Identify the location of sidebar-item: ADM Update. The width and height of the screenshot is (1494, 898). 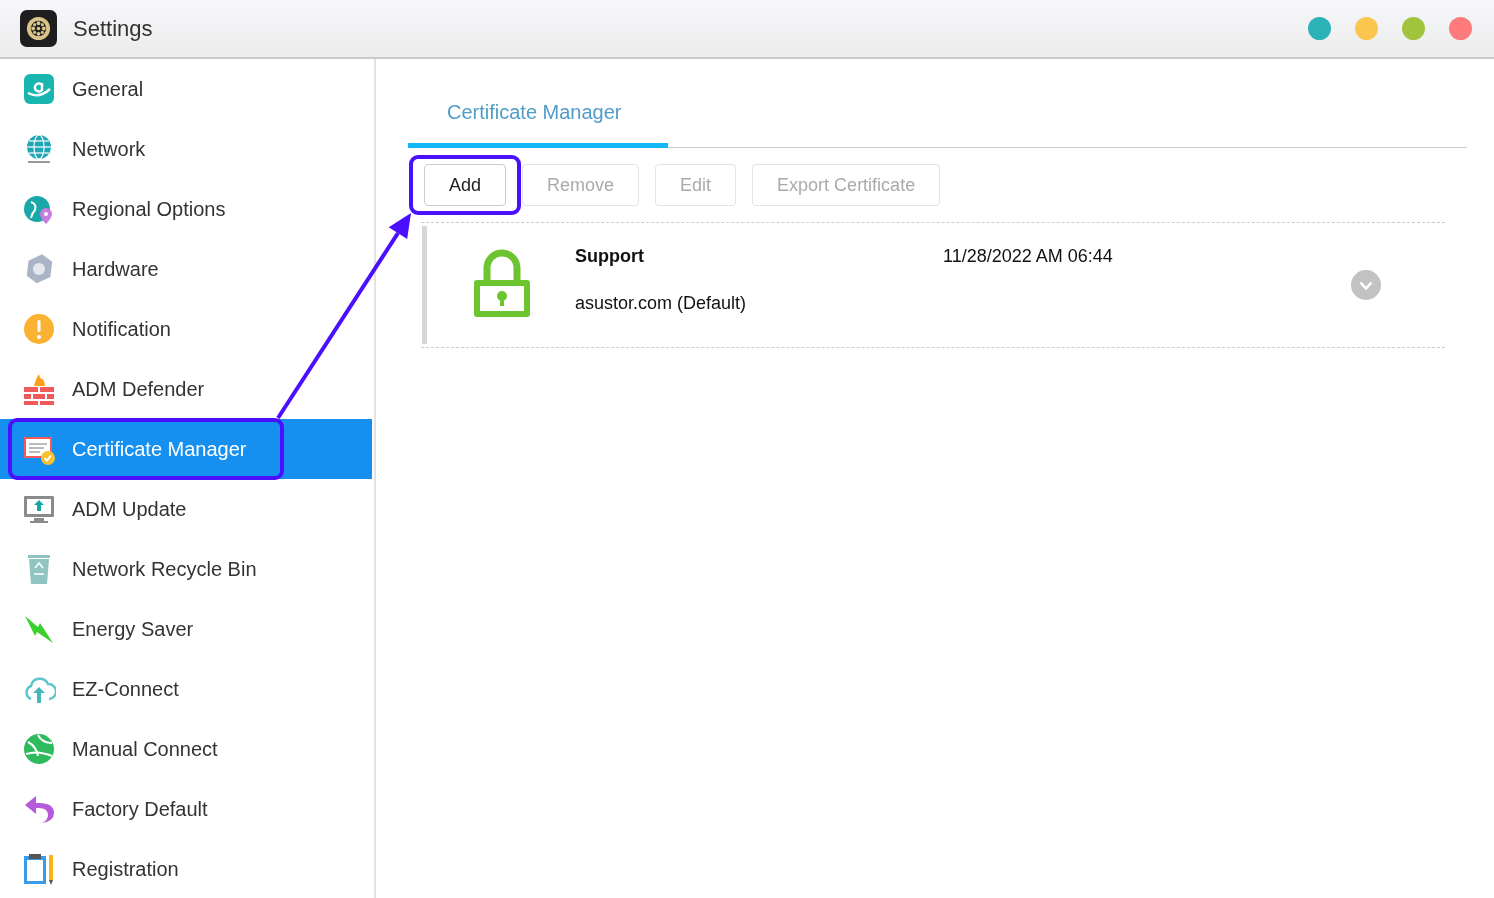
(186, 509).